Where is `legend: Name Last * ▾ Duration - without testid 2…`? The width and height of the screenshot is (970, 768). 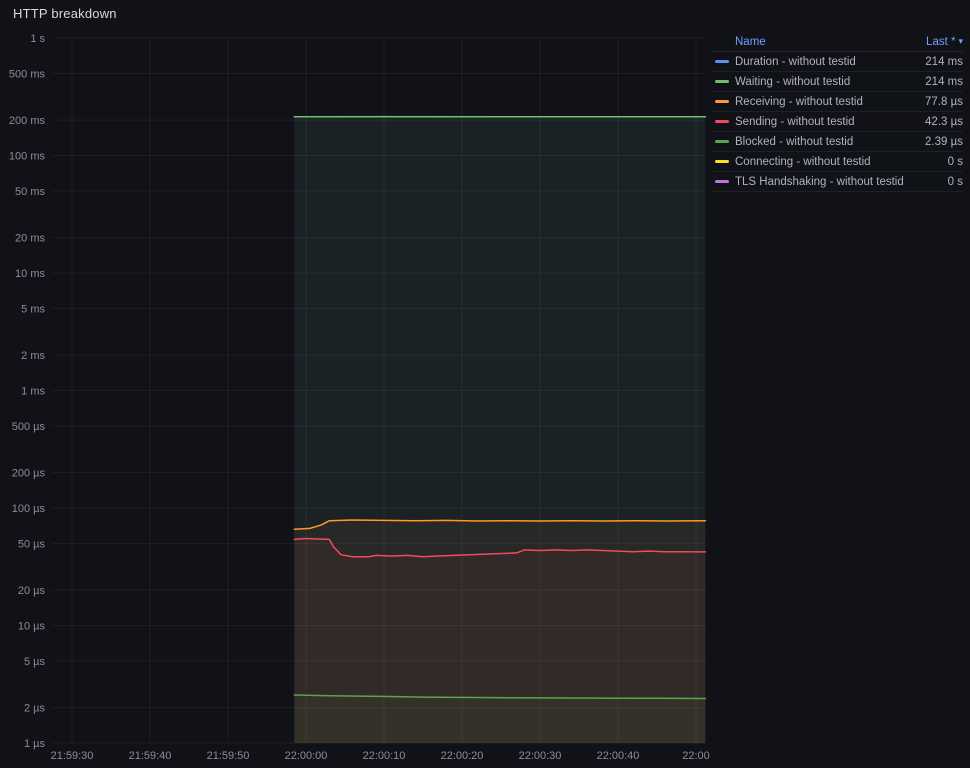
legend: Name Last * ▾ Duration - without testid 2… is located at coordinates (837, 112).